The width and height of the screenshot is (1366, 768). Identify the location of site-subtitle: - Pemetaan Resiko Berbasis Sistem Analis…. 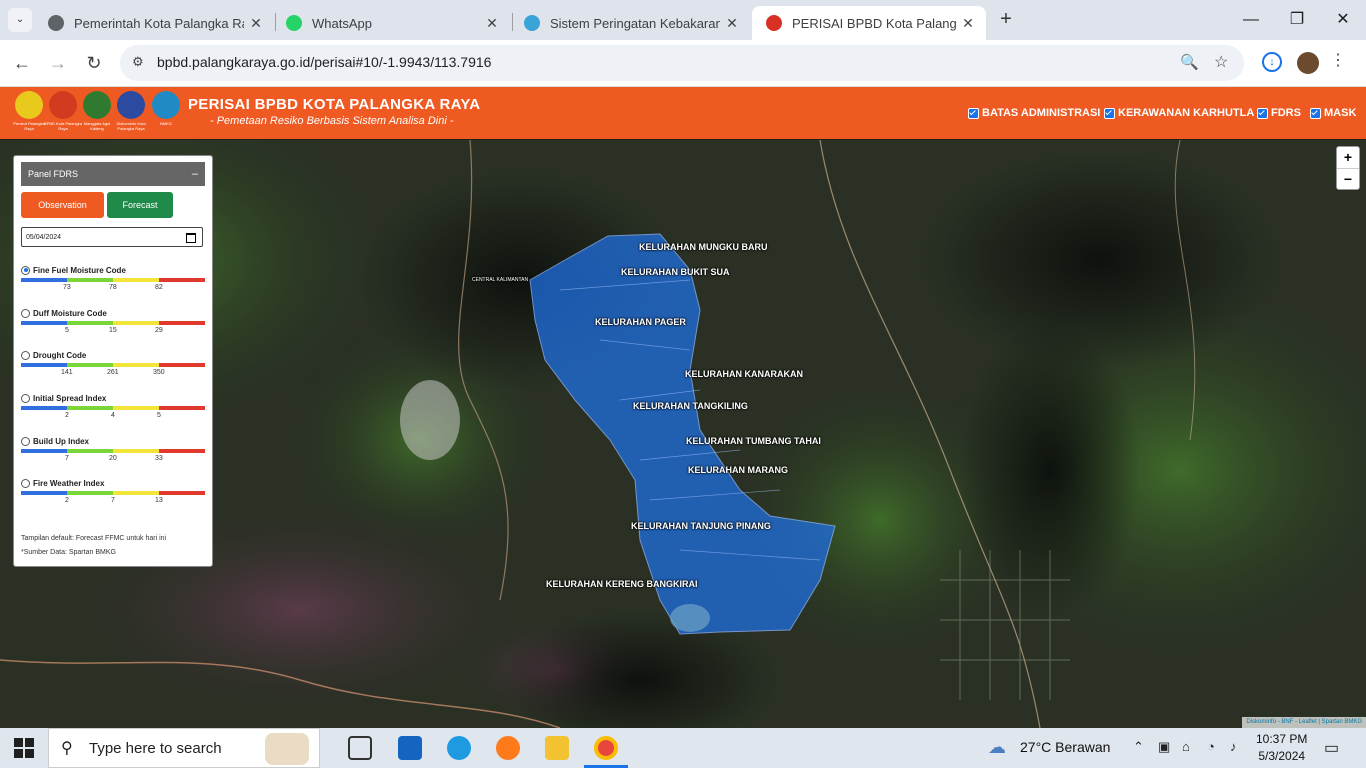
(332, 121).